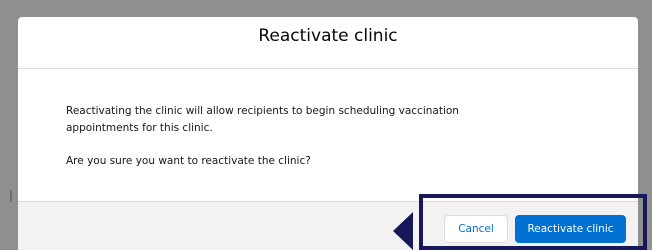 The height and width of the screenshot is (250, 652). Describe the element at coordinates (328, 36) in the screenshot. I see `modal-title: Reactivate clinic` at that location.